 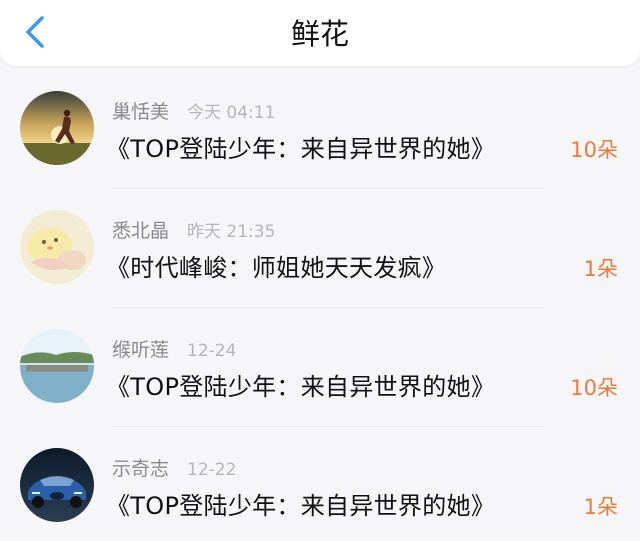 I want to click on sender-name: 缑听莲, so click(x=140, y=348).